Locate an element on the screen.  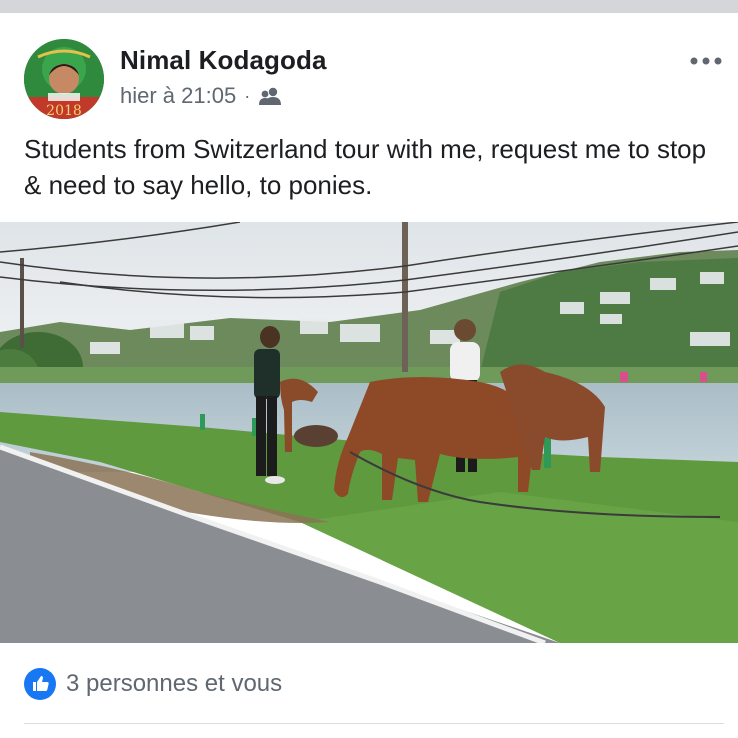
post-header: 2018 Nimal Kodagoda hier à 21:05 · is located at coordinates (369, 68).